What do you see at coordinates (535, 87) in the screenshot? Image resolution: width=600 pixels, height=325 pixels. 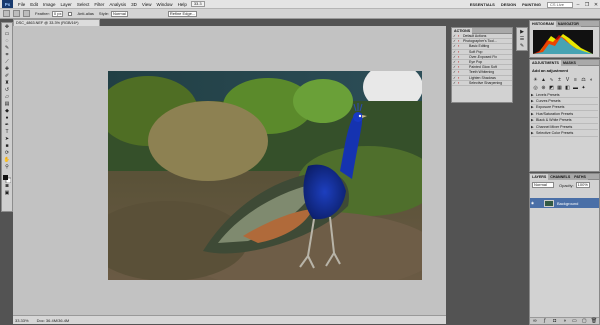 I see `photo-filter-icon: ◎` at bounding box center [535, 87].